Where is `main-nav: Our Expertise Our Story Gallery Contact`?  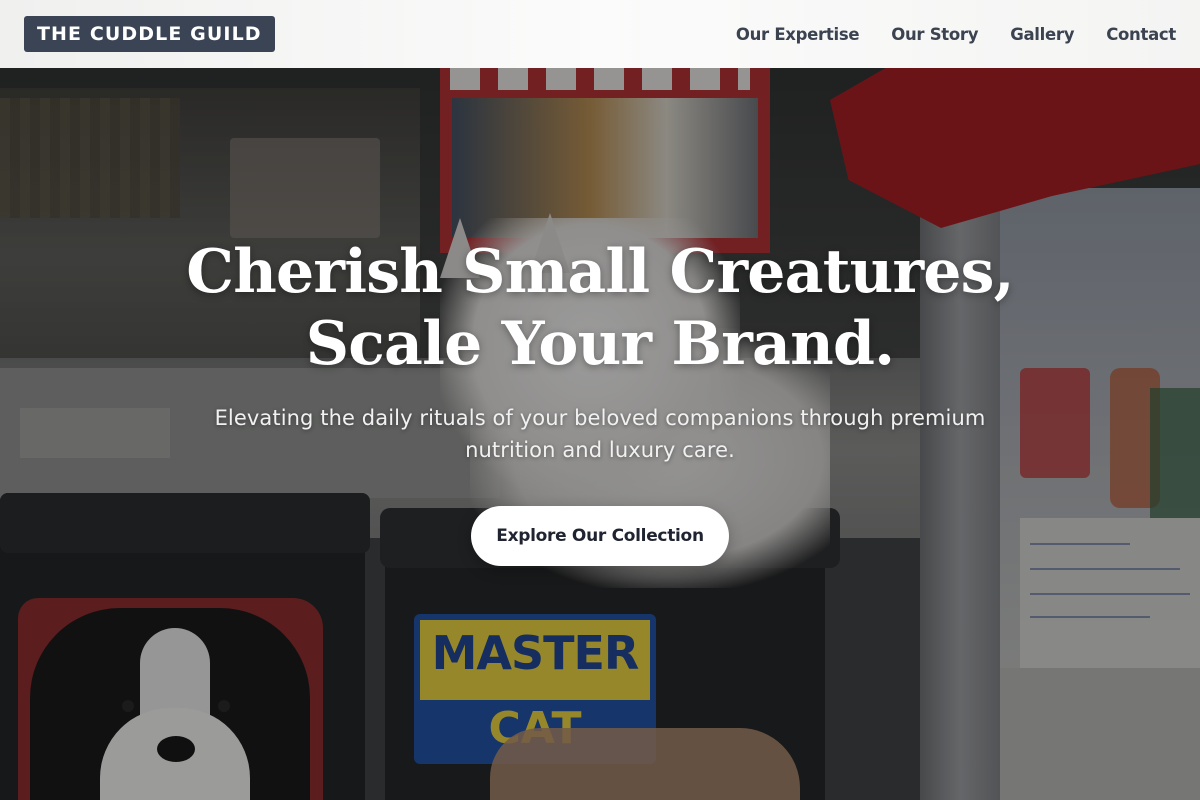
main-nav: Our Expertise Our Story Gallery Contact is located at coordinates (956, 34).